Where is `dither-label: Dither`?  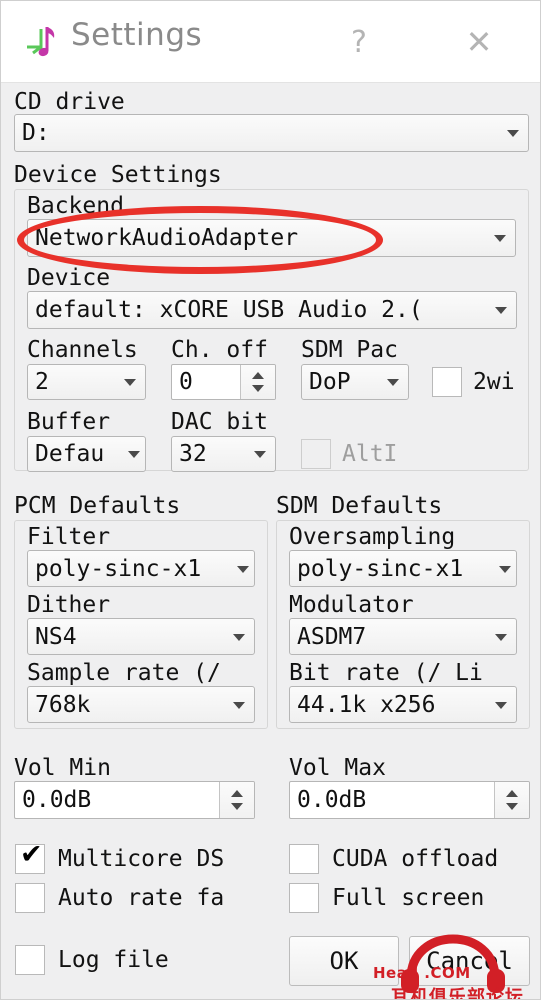 dither-label: Dither is located at coordinates (69, 605).